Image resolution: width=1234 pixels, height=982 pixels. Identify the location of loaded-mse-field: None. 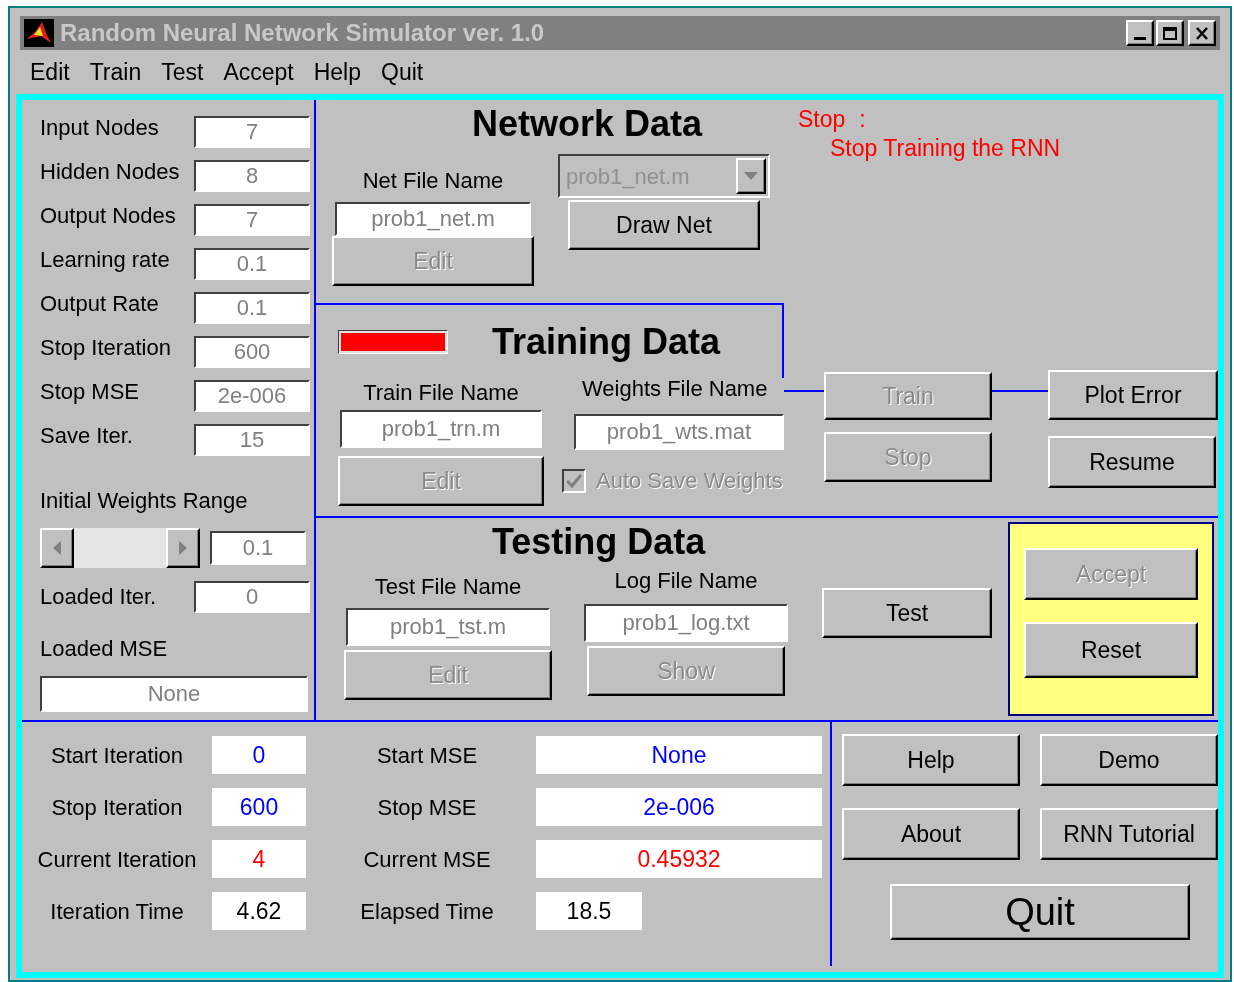
(174, 694).